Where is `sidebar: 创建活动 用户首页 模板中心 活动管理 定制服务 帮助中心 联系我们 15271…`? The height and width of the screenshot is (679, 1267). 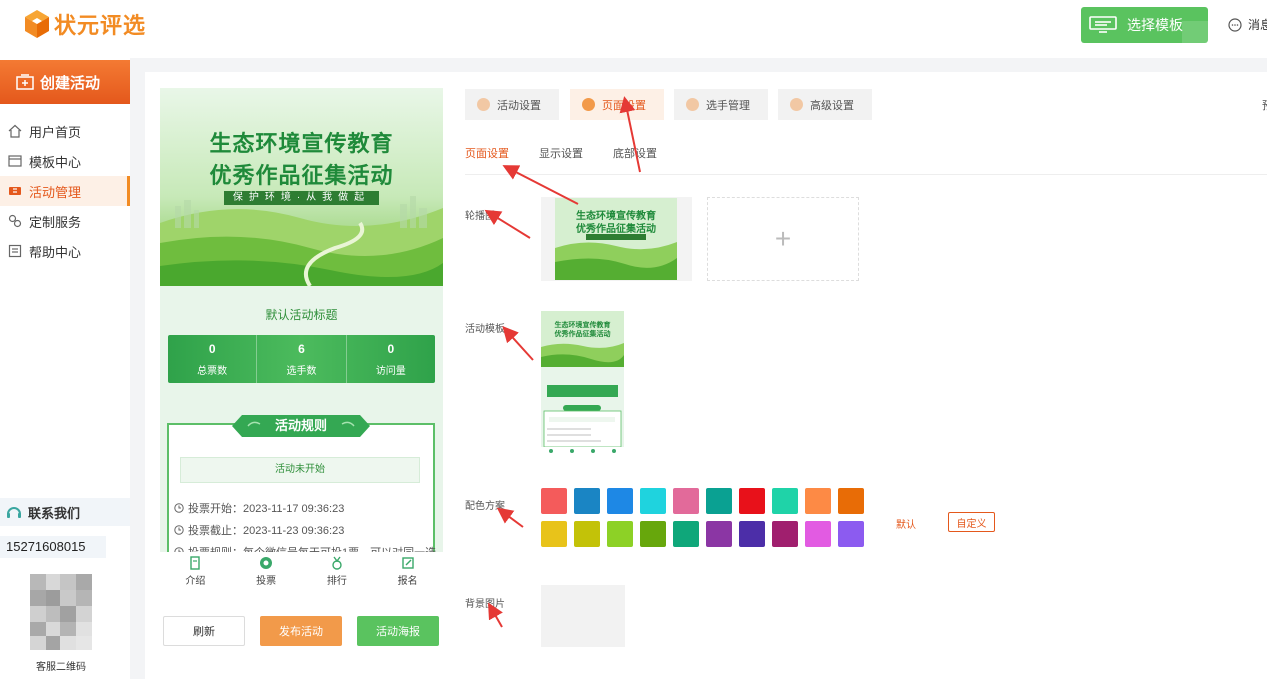 sidebar: 创建活动 用户首页 模板中心 活动管理 定制服务 帮助中心 联系我们 15271… is located at coordinates (65, 368).